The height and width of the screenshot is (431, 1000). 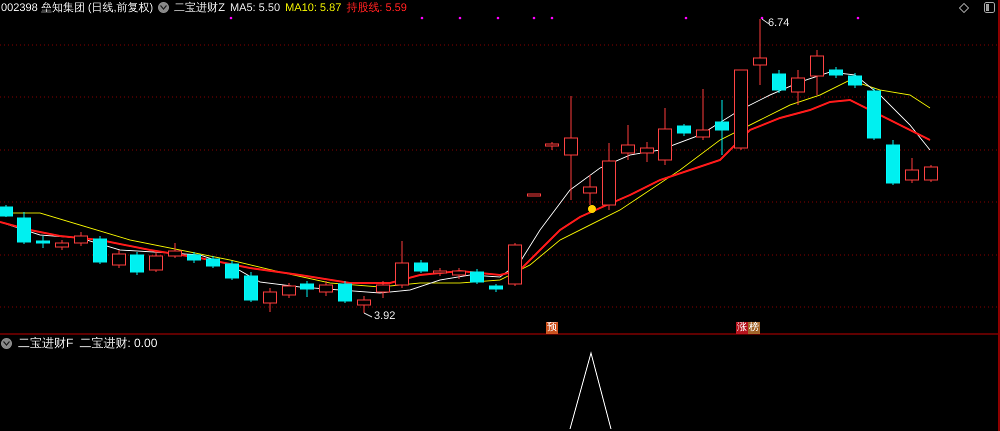 What do you see at coordinates (118, 343) in the screenshot?
I see `indicator-reading: 二宝进财: 0.00` at bounding box center [118, 343].